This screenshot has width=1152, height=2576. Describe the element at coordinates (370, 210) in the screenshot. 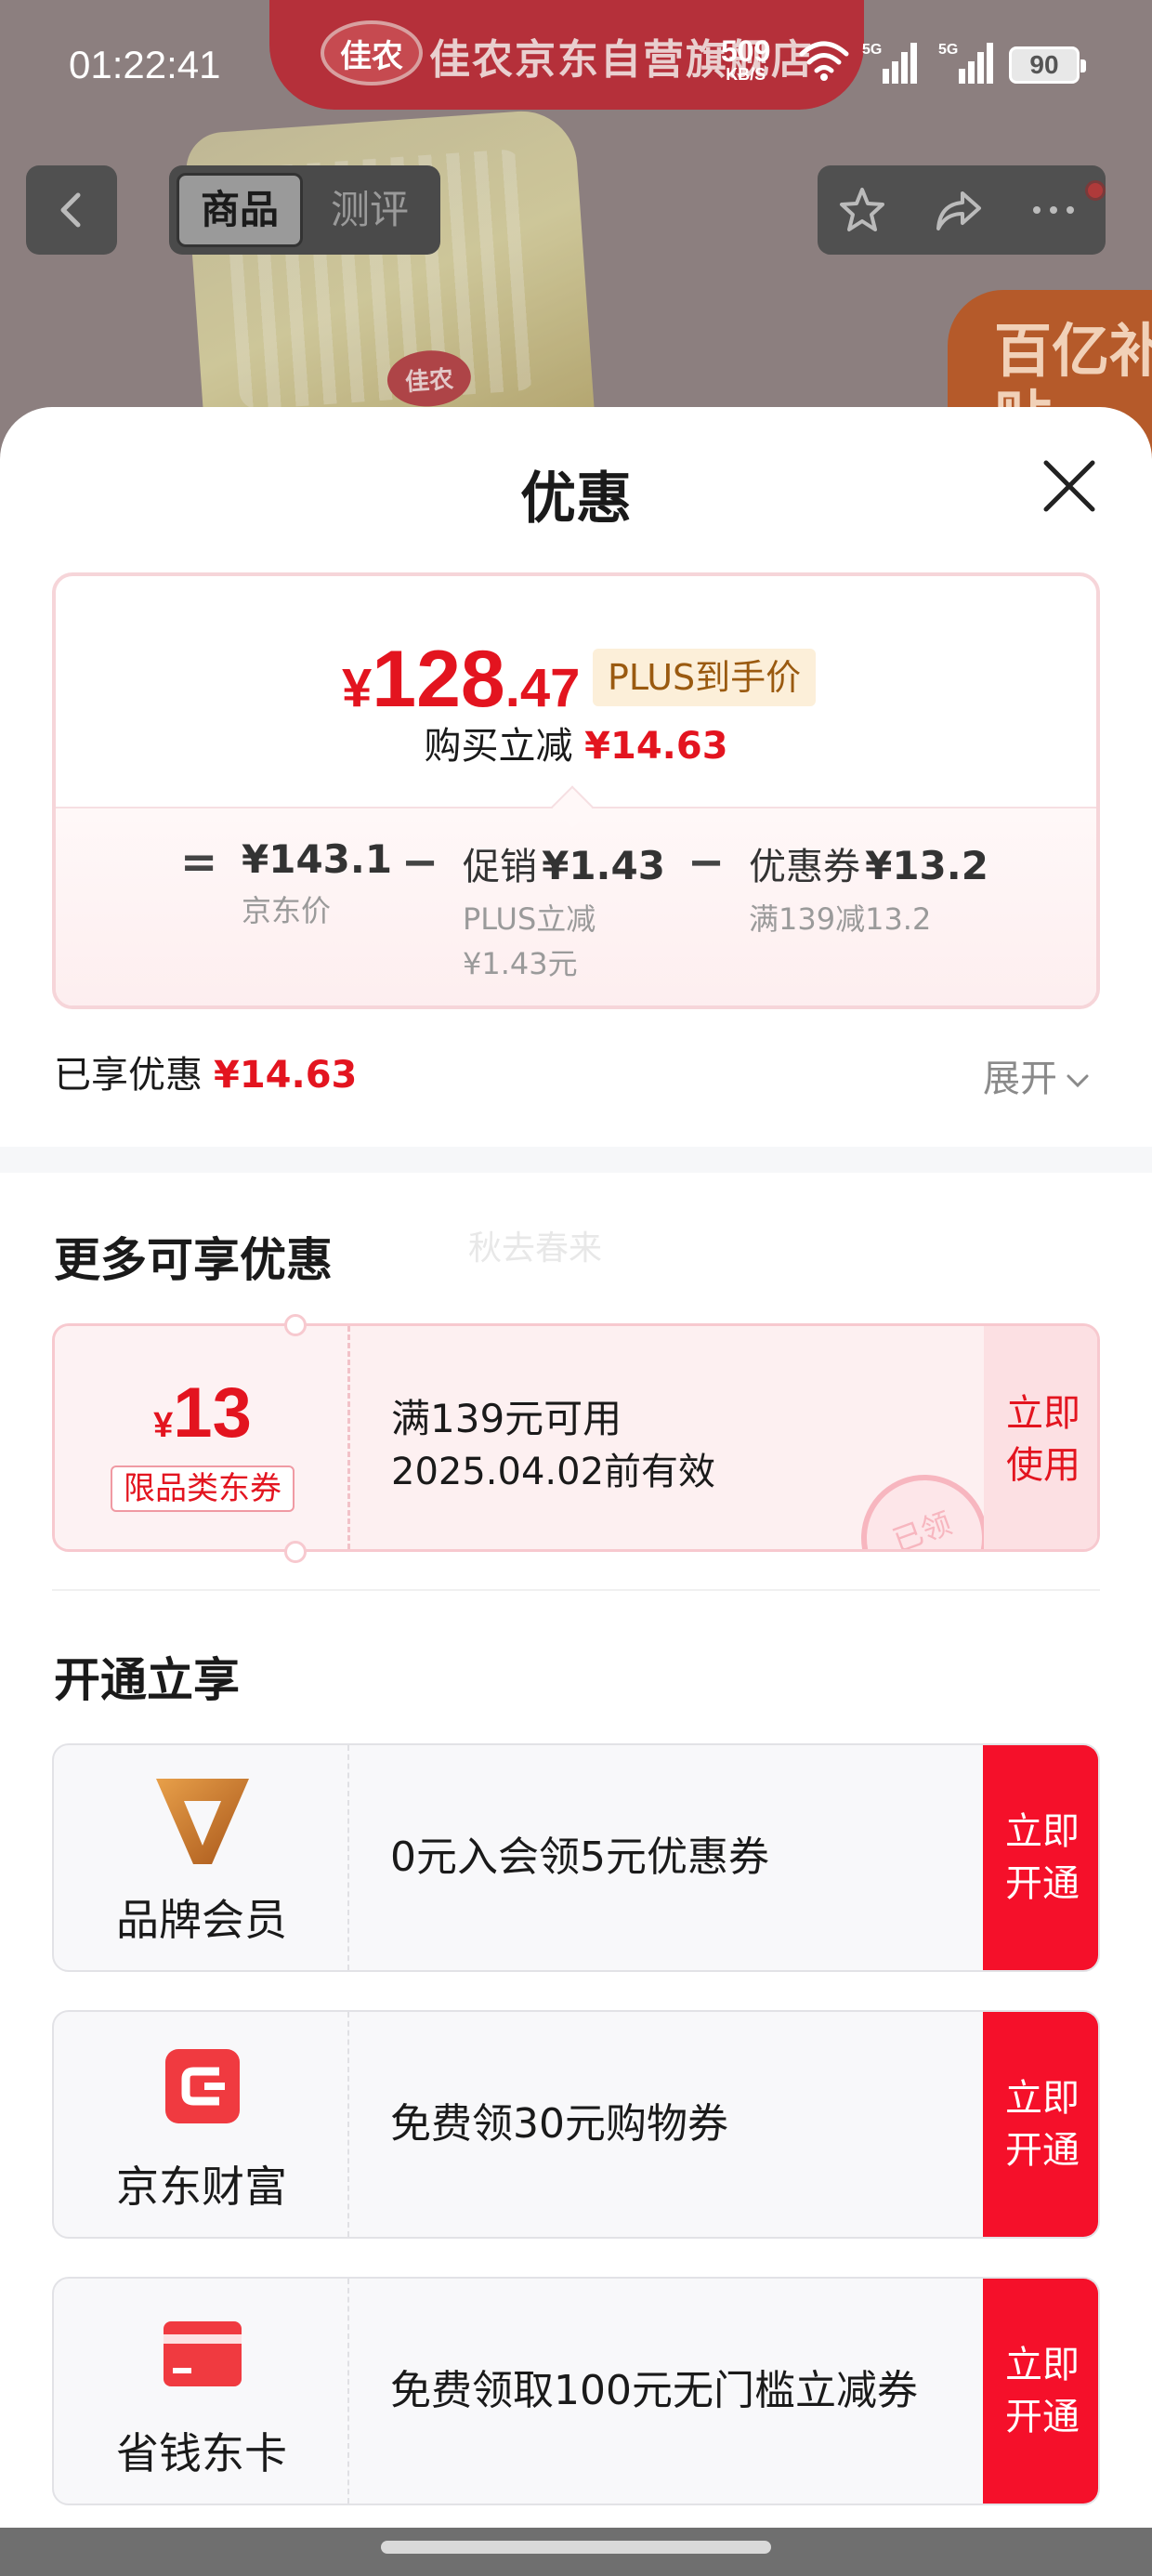

I see `tab-review: 测评` at that location.